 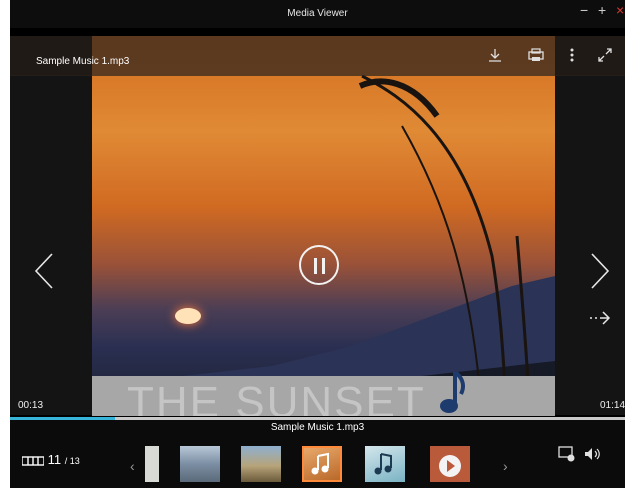 What do you see at coordinates (620, 10) in the screenshot?
I see `close-button: ×` at bounding box center [620, 10].